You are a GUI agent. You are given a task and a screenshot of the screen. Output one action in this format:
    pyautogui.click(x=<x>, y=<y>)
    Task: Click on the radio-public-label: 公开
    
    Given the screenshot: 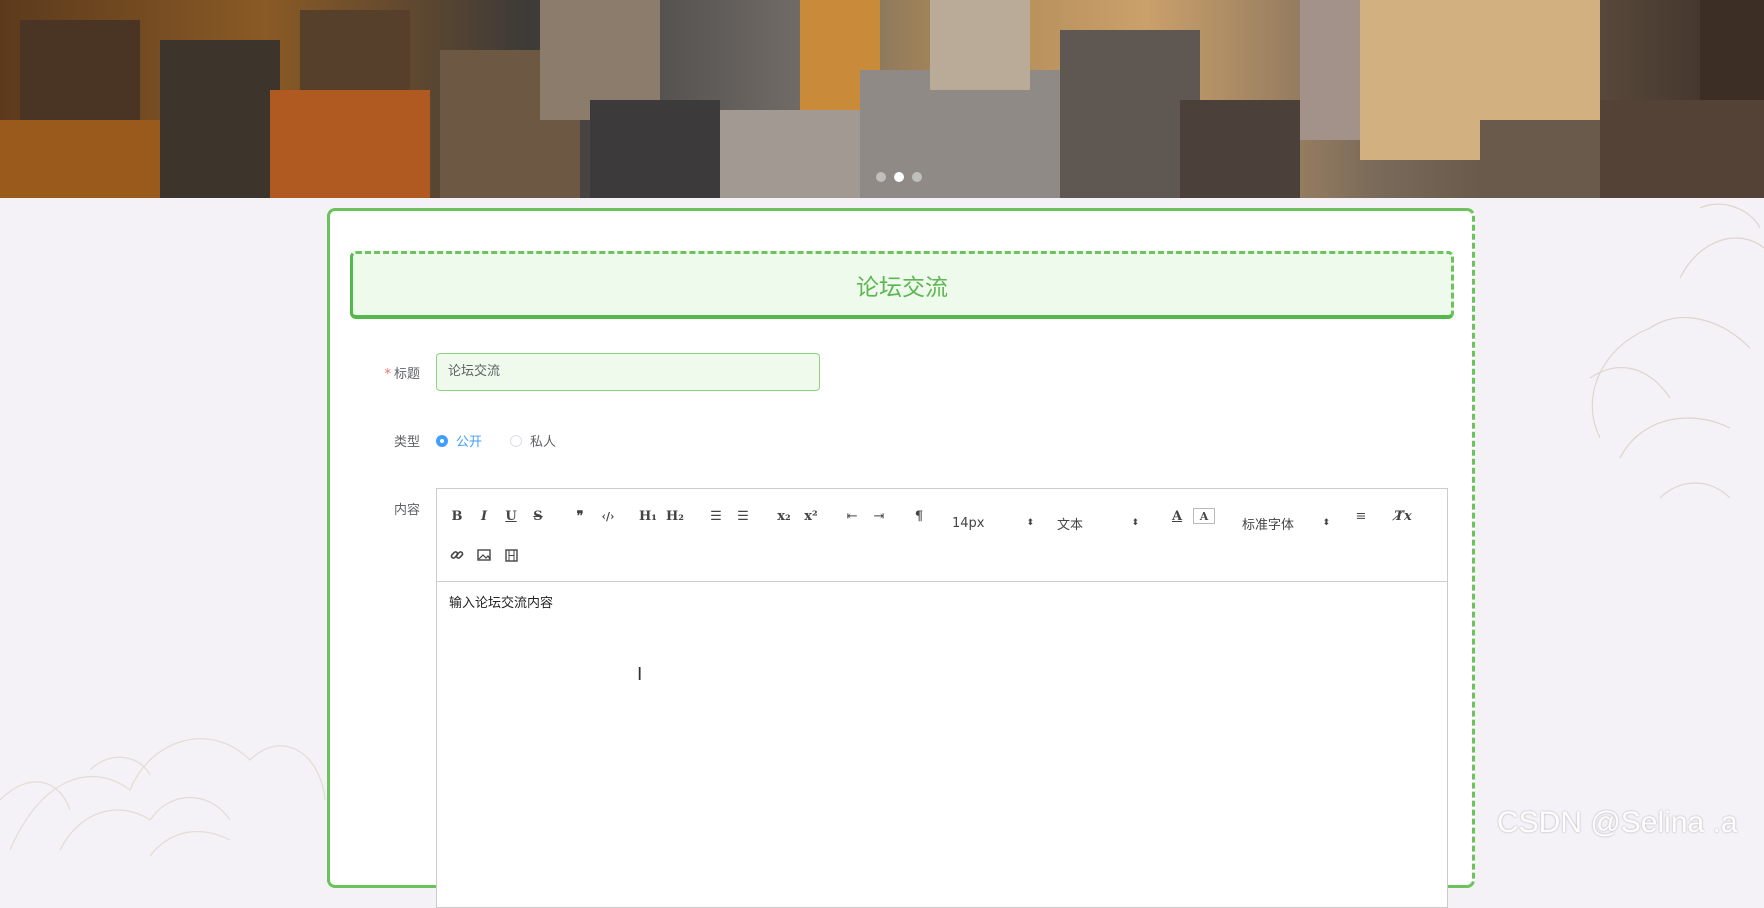 What is the action you would take?
    pyautogui.click(x=469, y=442)
    